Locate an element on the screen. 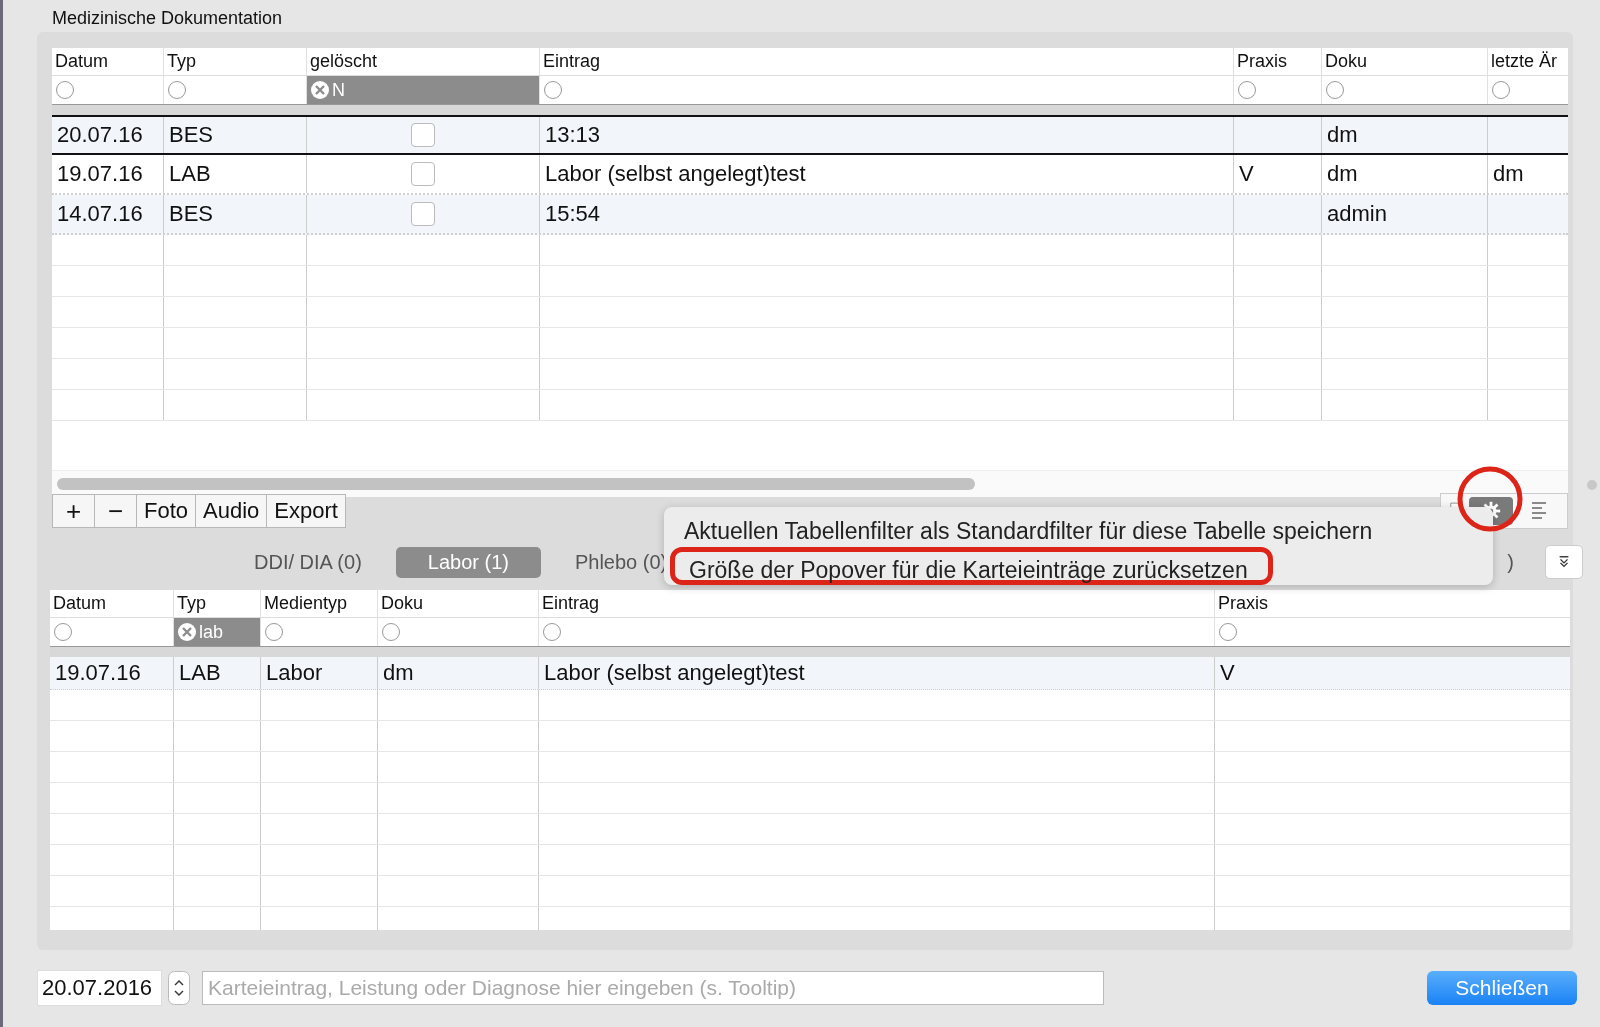 Image resolution: width=1600 pixels, height=1027 pixels. expand-button is located at coordinates (1564, 562).